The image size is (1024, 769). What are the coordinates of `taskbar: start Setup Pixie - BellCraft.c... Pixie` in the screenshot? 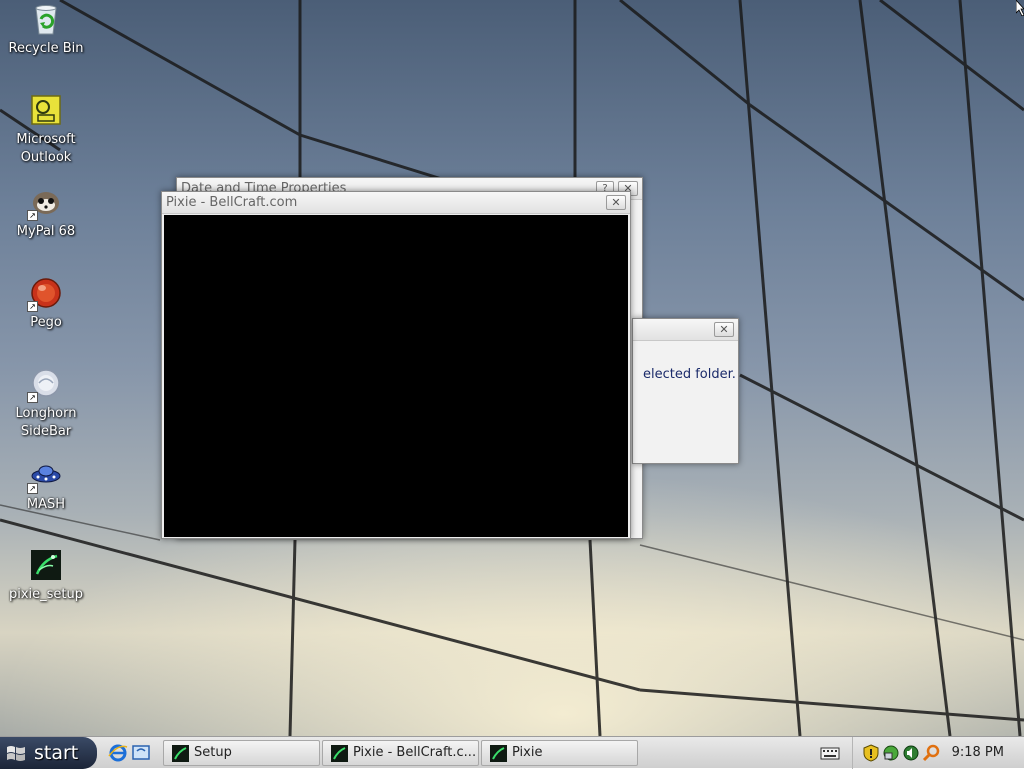 It's located at (512, 752).